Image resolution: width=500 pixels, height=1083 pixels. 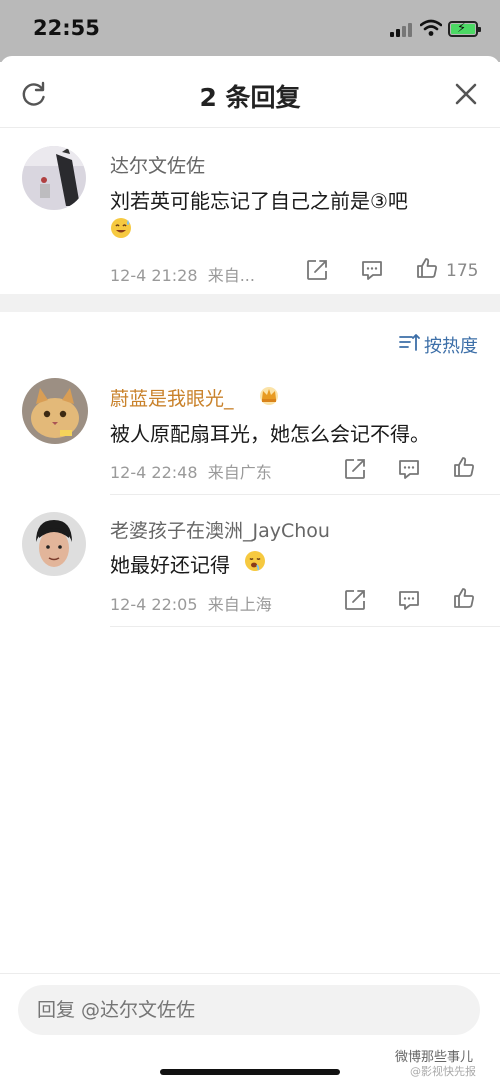 I want to click on section-gap, so click(x=250, y=303).